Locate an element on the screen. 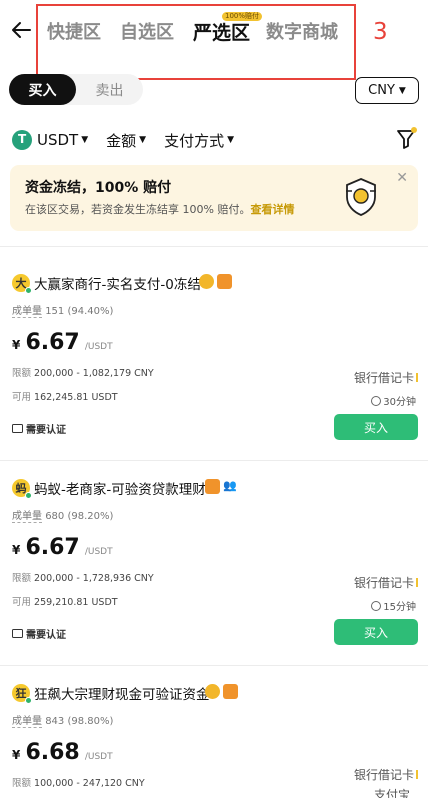 The image size is (428, 798). limit: 限额 200,000 - 1,082,179 CNY is located at coordinates (83, 372).